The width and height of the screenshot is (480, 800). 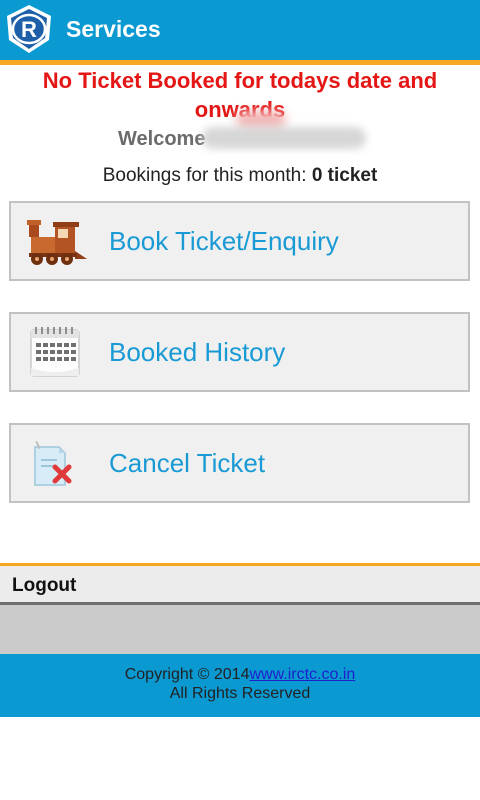 What do you see at coordinates (224, 241) in the screenshot?
I see `book-ticket-label: Book Ticket/Enquiry` at bounding box center [224, 241].